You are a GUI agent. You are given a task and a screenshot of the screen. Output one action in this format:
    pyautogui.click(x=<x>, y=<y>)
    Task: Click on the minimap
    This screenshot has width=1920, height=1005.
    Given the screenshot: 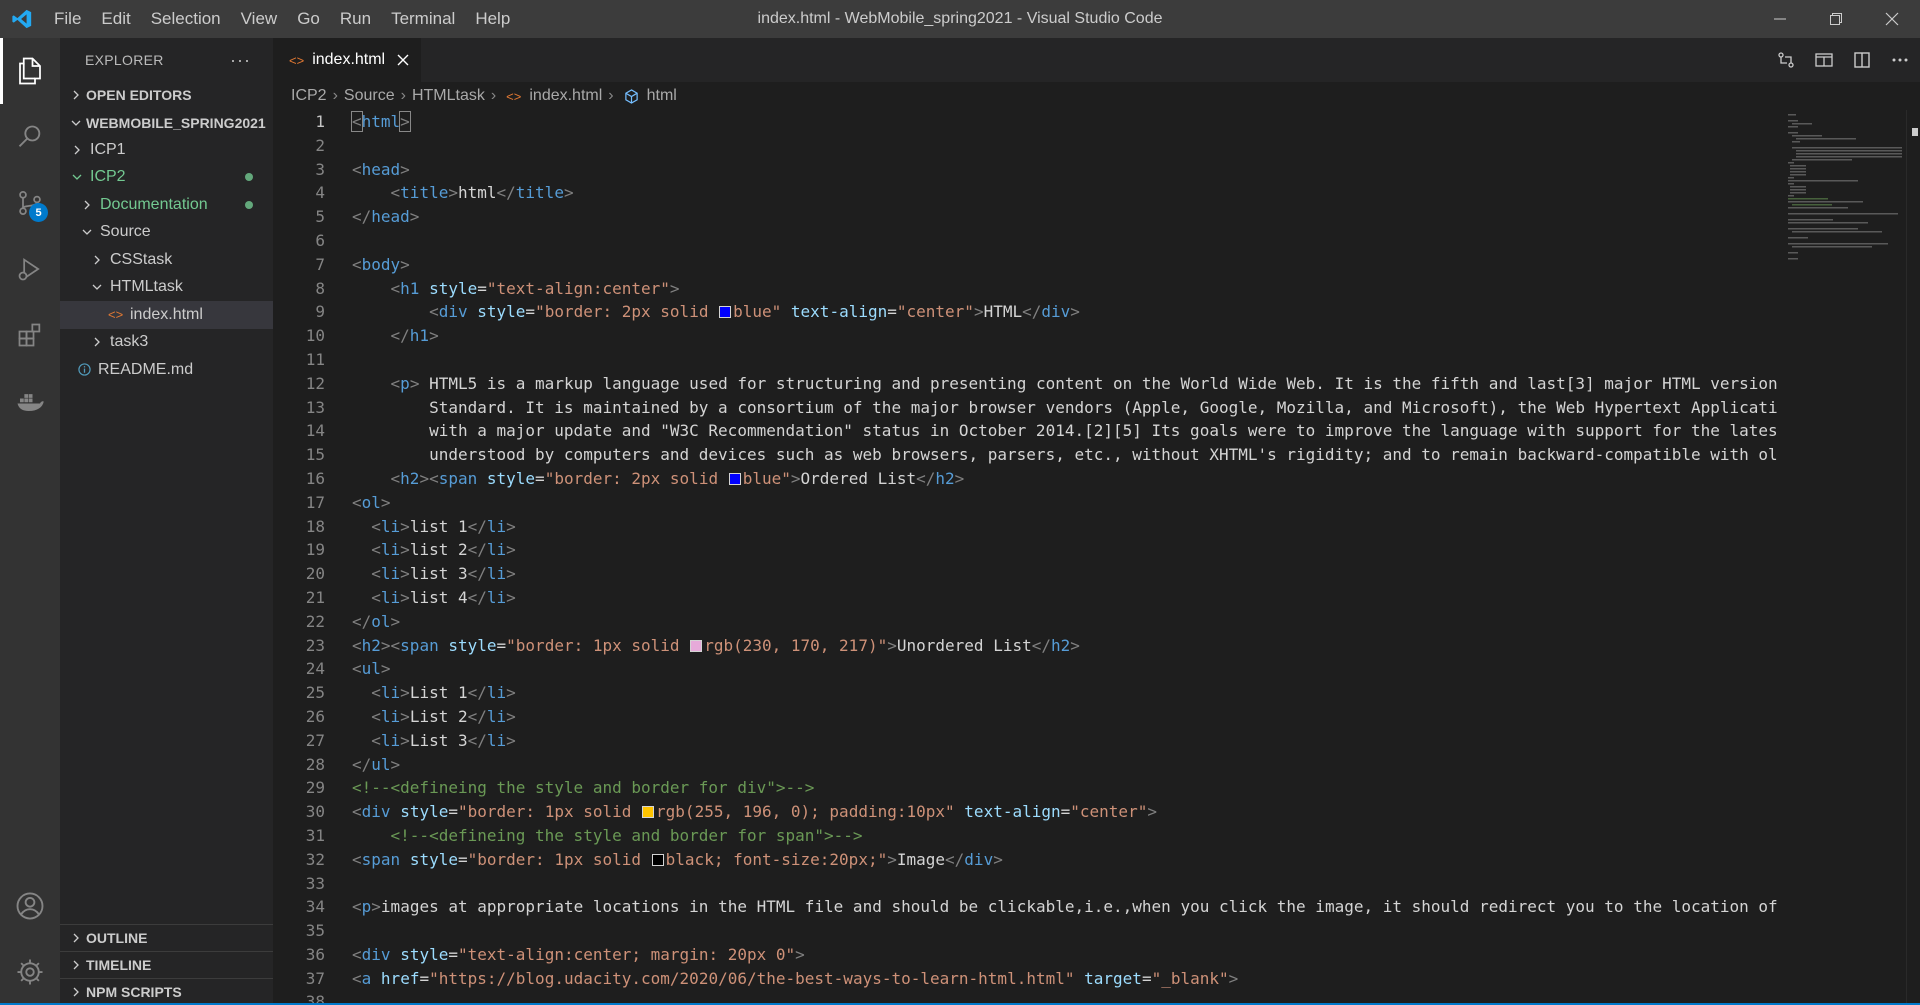 What is the action you would take?
    pyautogui.click(x=1843, y=200)
    